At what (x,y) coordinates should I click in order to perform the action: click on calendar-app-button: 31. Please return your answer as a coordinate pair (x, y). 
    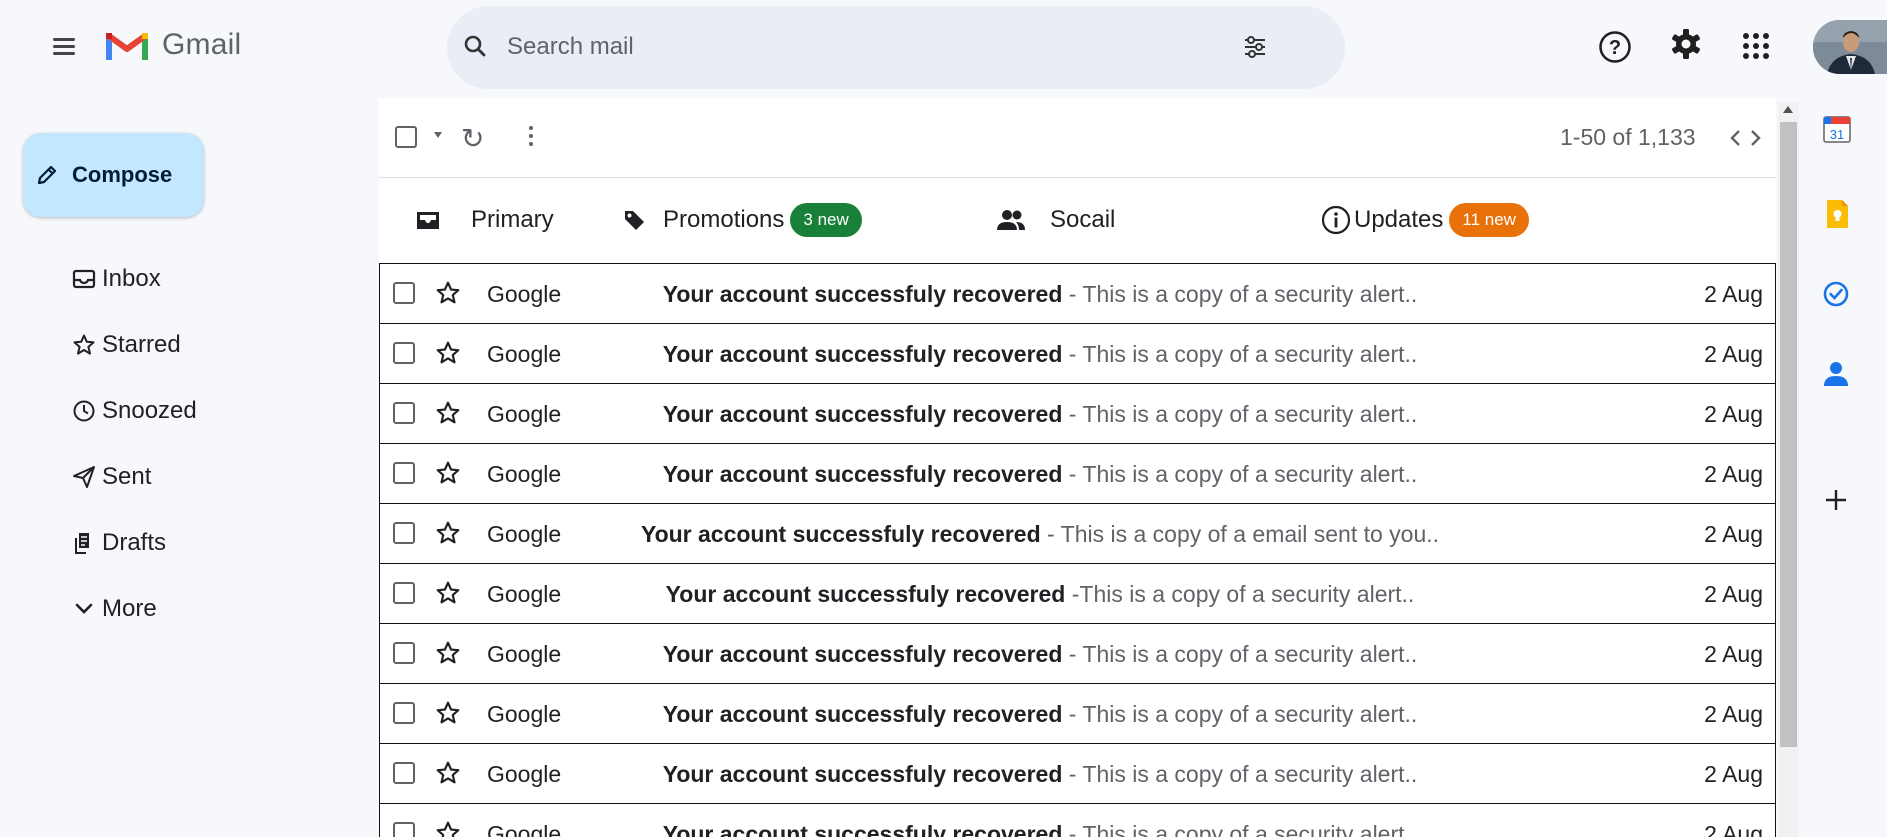
    Looking at the image, I should click on (1837, 131).